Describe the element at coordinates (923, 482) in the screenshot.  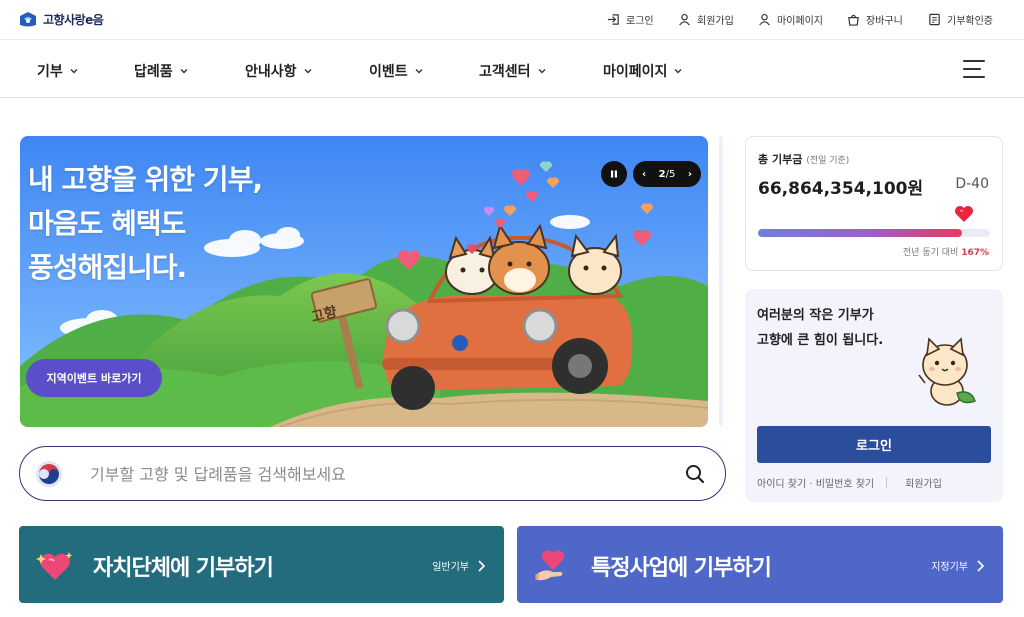
I see `signup-link-panel: 회원가입` at that location.